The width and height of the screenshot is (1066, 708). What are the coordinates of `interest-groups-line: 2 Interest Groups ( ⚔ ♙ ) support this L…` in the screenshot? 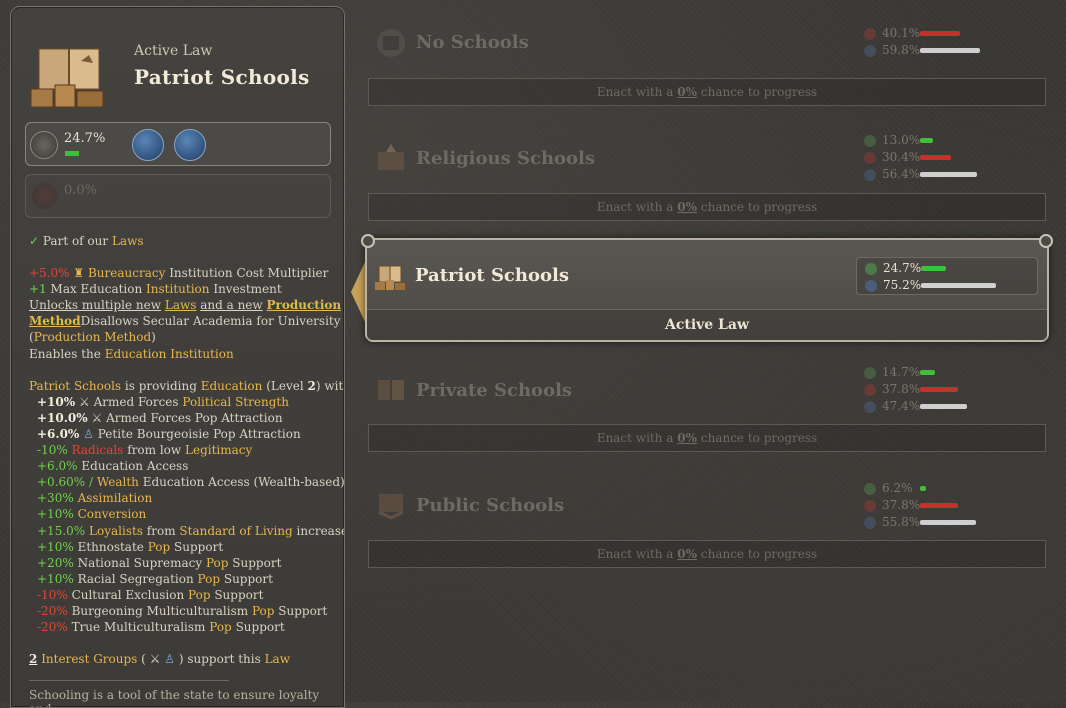 It's located at (159, 659).